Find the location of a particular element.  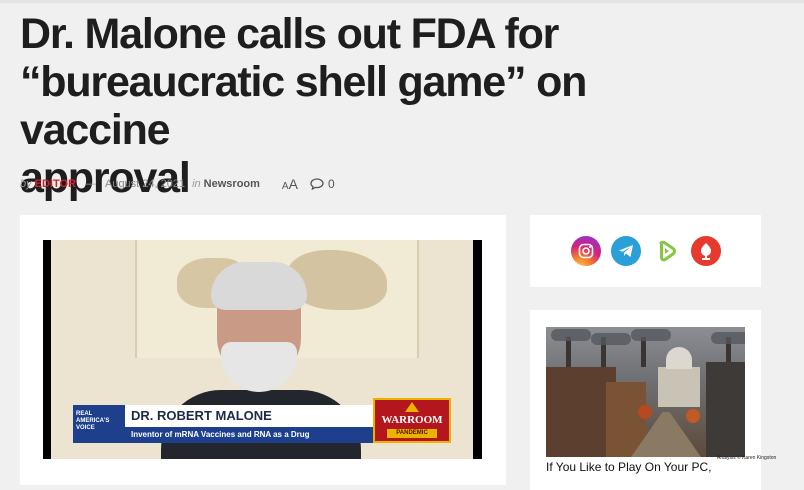

top-border is located at coordinates (402, 1).